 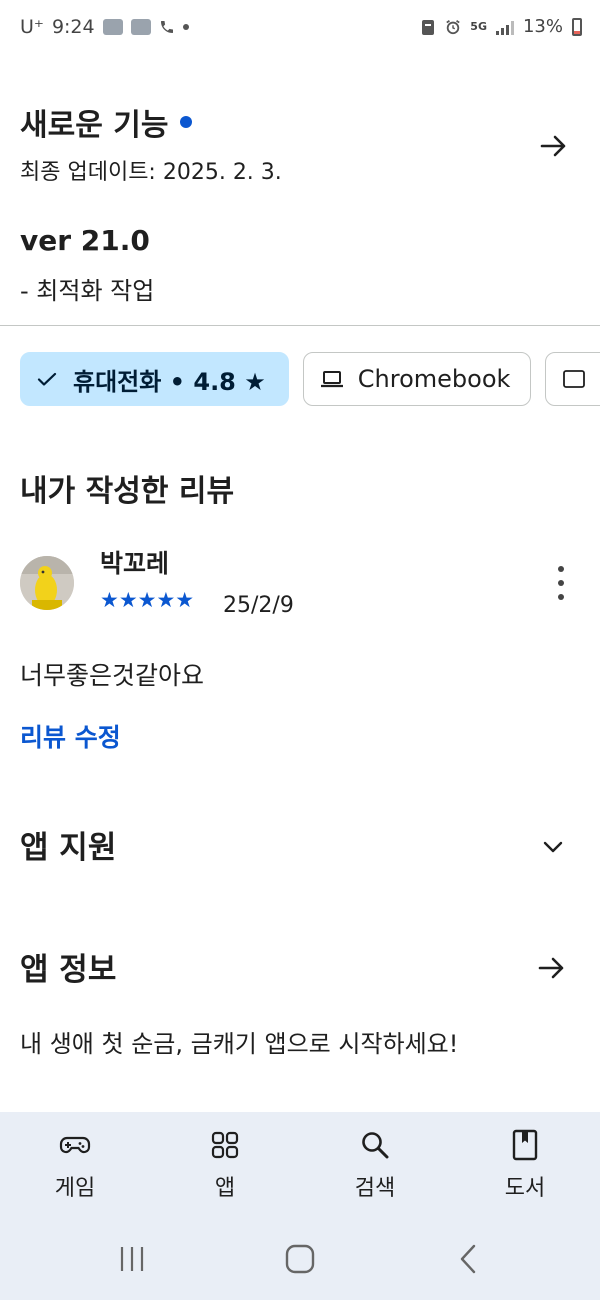 What do you see at coordinates (553, 847) in the screenshot?
I see `chevron-down-icon` at bounding box center [553, 847].